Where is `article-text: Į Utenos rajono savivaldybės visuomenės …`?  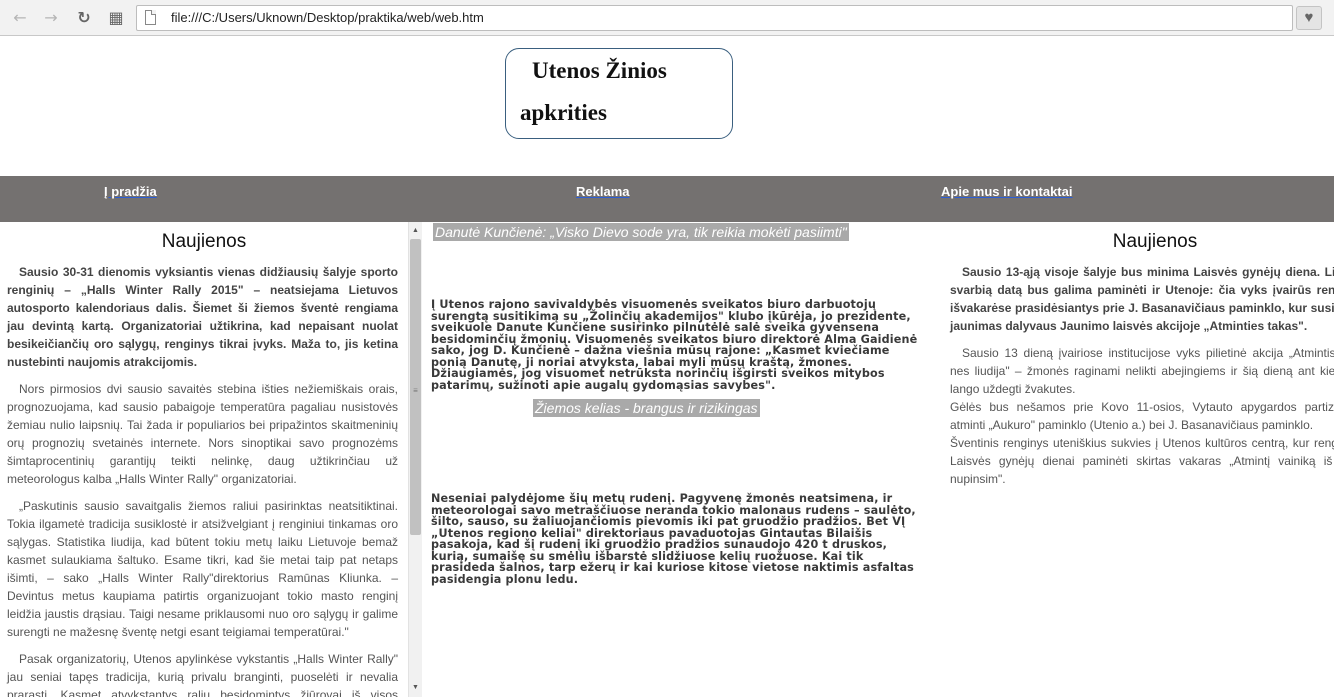 article-text: Į Utenos rajono savivaldybės visuomenės … is located at coordinates (674, 345).